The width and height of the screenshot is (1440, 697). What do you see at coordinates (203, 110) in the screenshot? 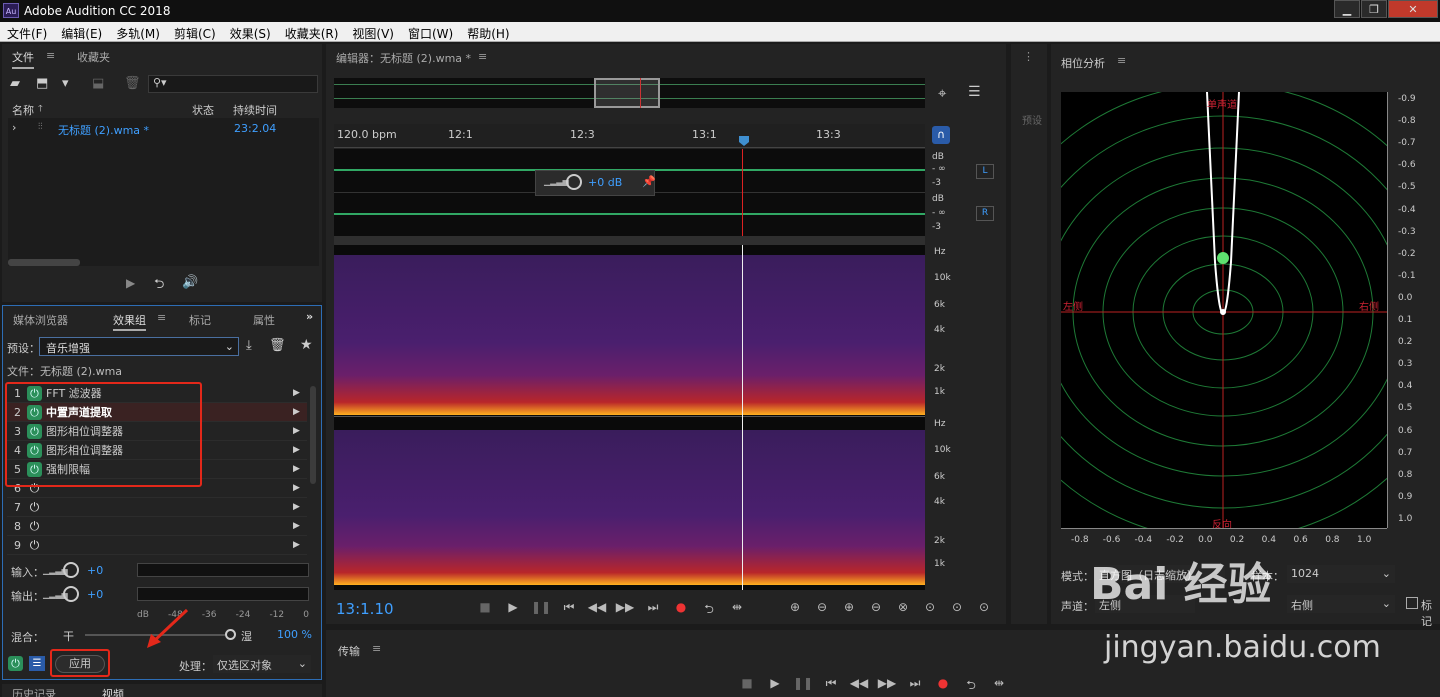
I see `col-status: 状态` at bounding box center [203, 110].